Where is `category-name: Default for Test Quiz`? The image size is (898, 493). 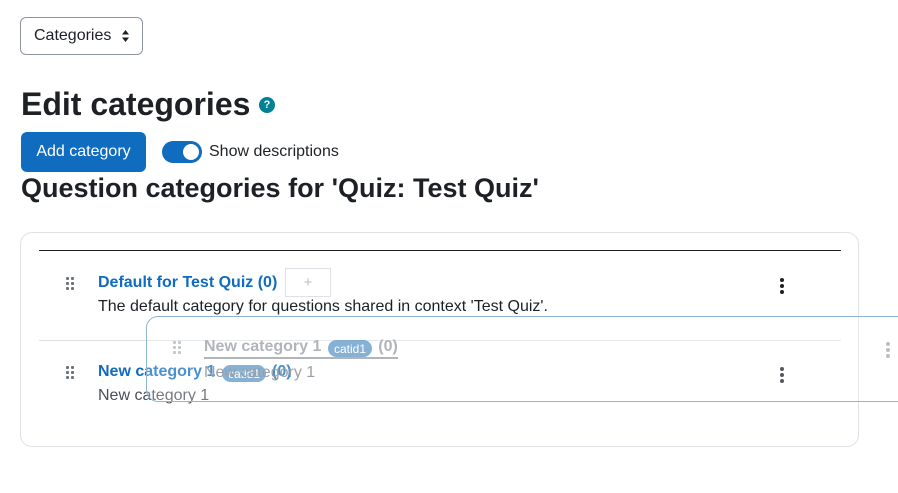
category-name: Default for Test Quiz is located at coordinates (176, 282).